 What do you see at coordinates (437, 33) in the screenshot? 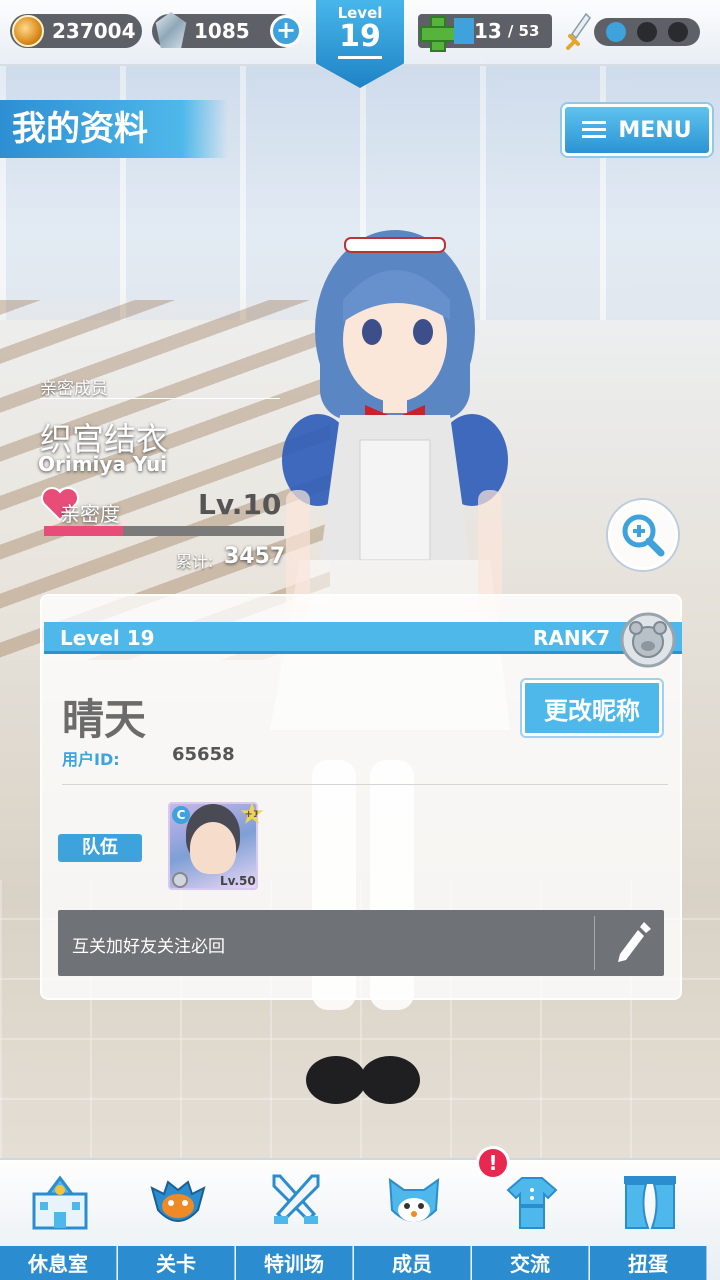
I see `stamina-plus-icon` at bounding box center [437, 33].